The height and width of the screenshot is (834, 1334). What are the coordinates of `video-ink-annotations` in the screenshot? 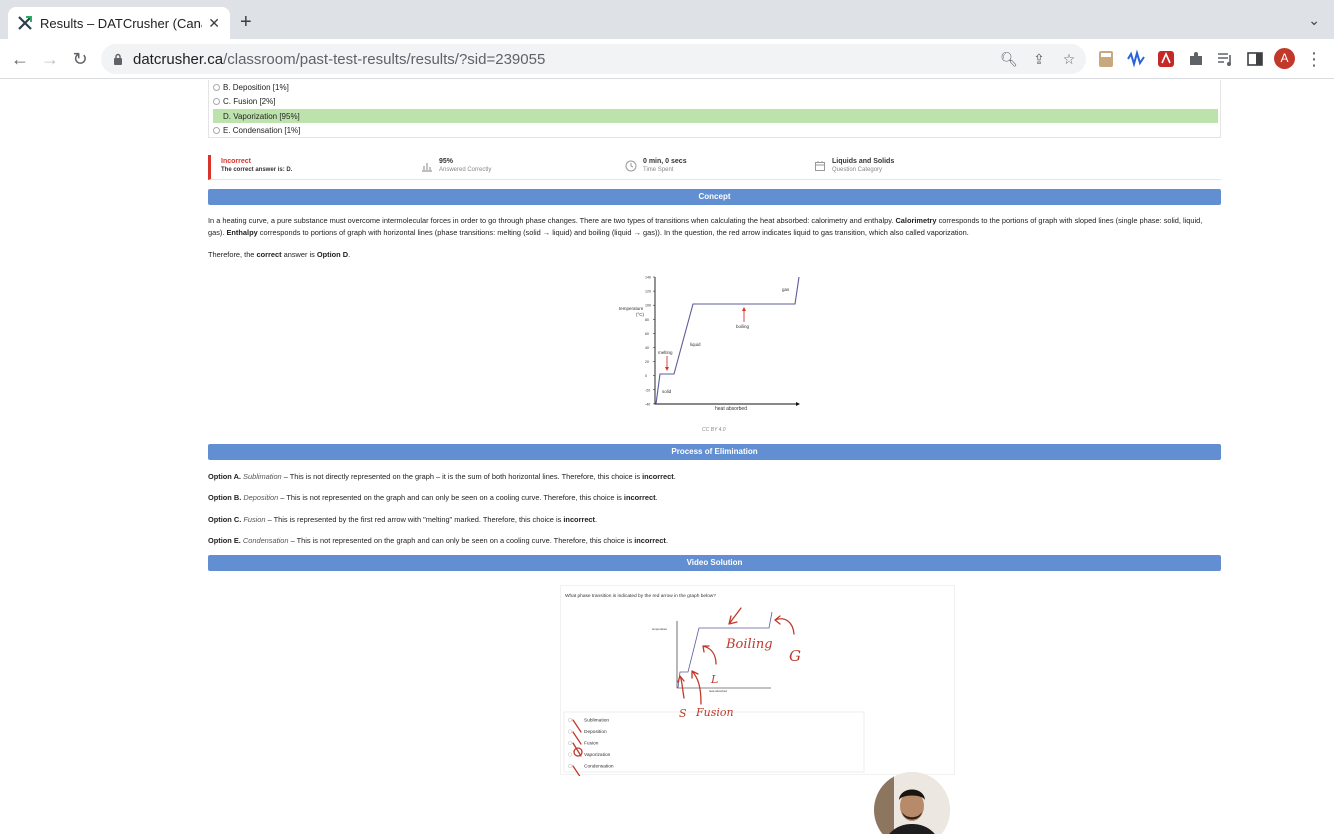 It's located at (683, 693).